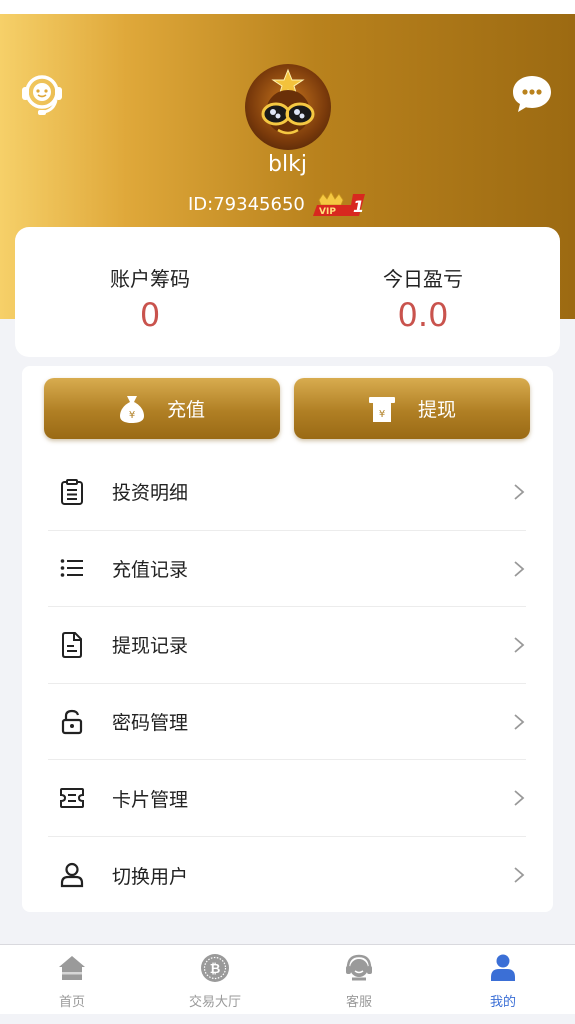 The height and width of the screenshot is (1024, 575). I want to click on menu-item-withdraw-records: 提现记录, so click(287, 645).